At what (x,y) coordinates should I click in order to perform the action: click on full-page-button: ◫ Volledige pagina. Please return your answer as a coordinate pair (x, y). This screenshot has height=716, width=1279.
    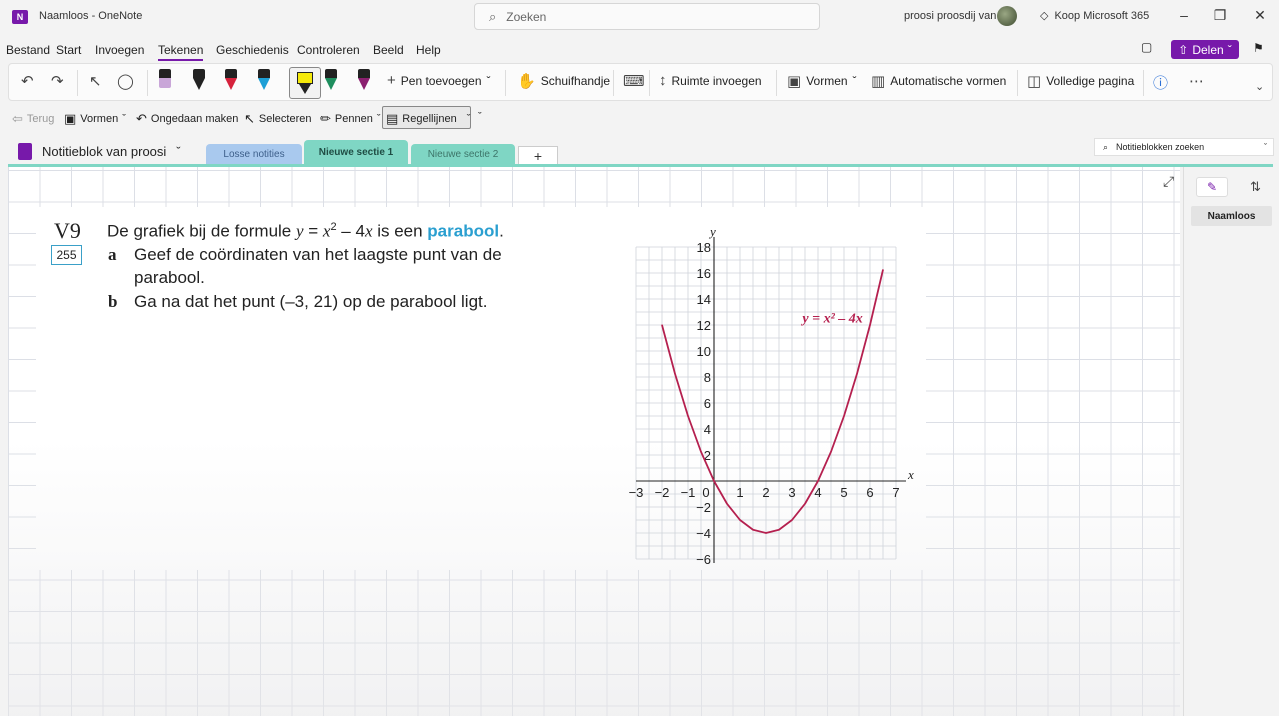
    Looking at the image, I should click on (1080, 81).